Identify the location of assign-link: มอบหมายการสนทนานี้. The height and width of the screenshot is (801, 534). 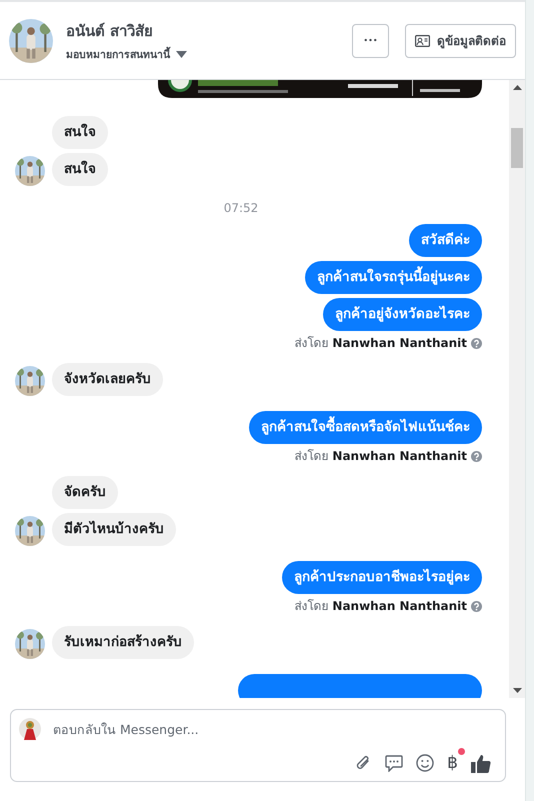
(118, 54).